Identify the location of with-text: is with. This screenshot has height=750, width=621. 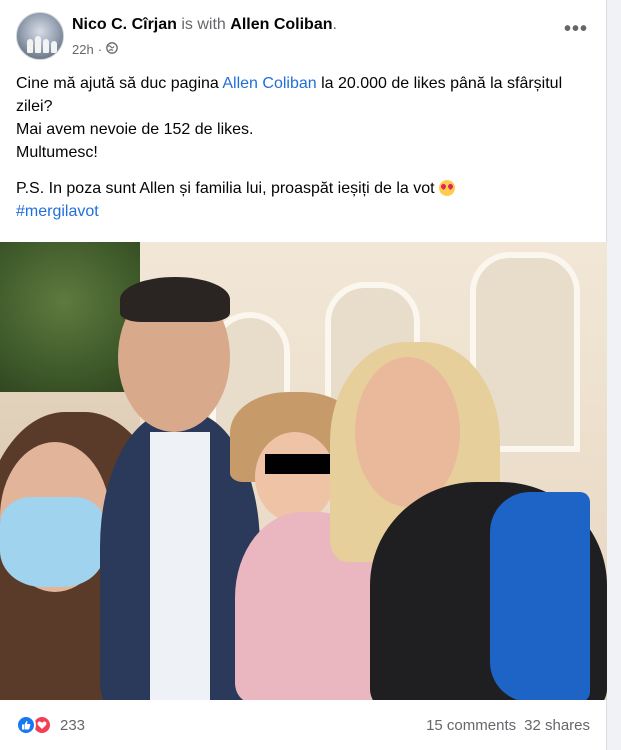
(203, 24).